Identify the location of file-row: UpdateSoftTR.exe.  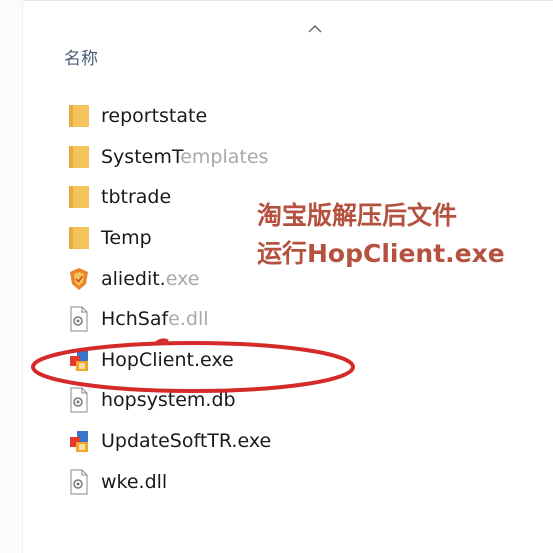
(233, 441).